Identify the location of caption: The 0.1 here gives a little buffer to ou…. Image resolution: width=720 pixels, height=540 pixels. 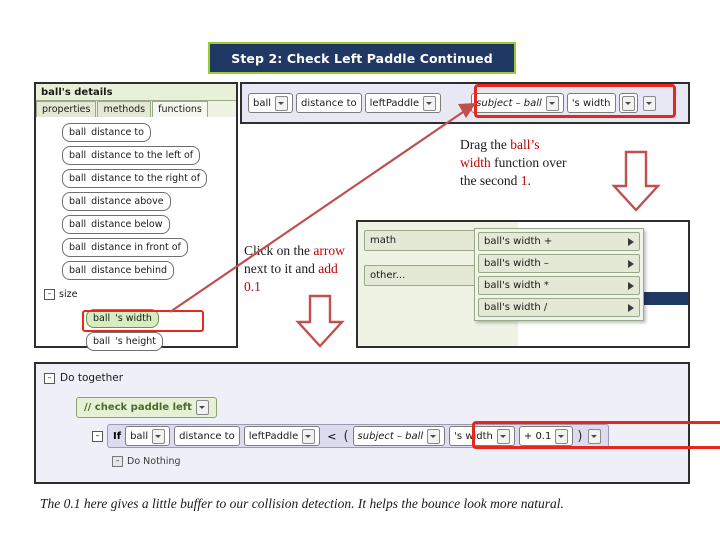
(302, 503).